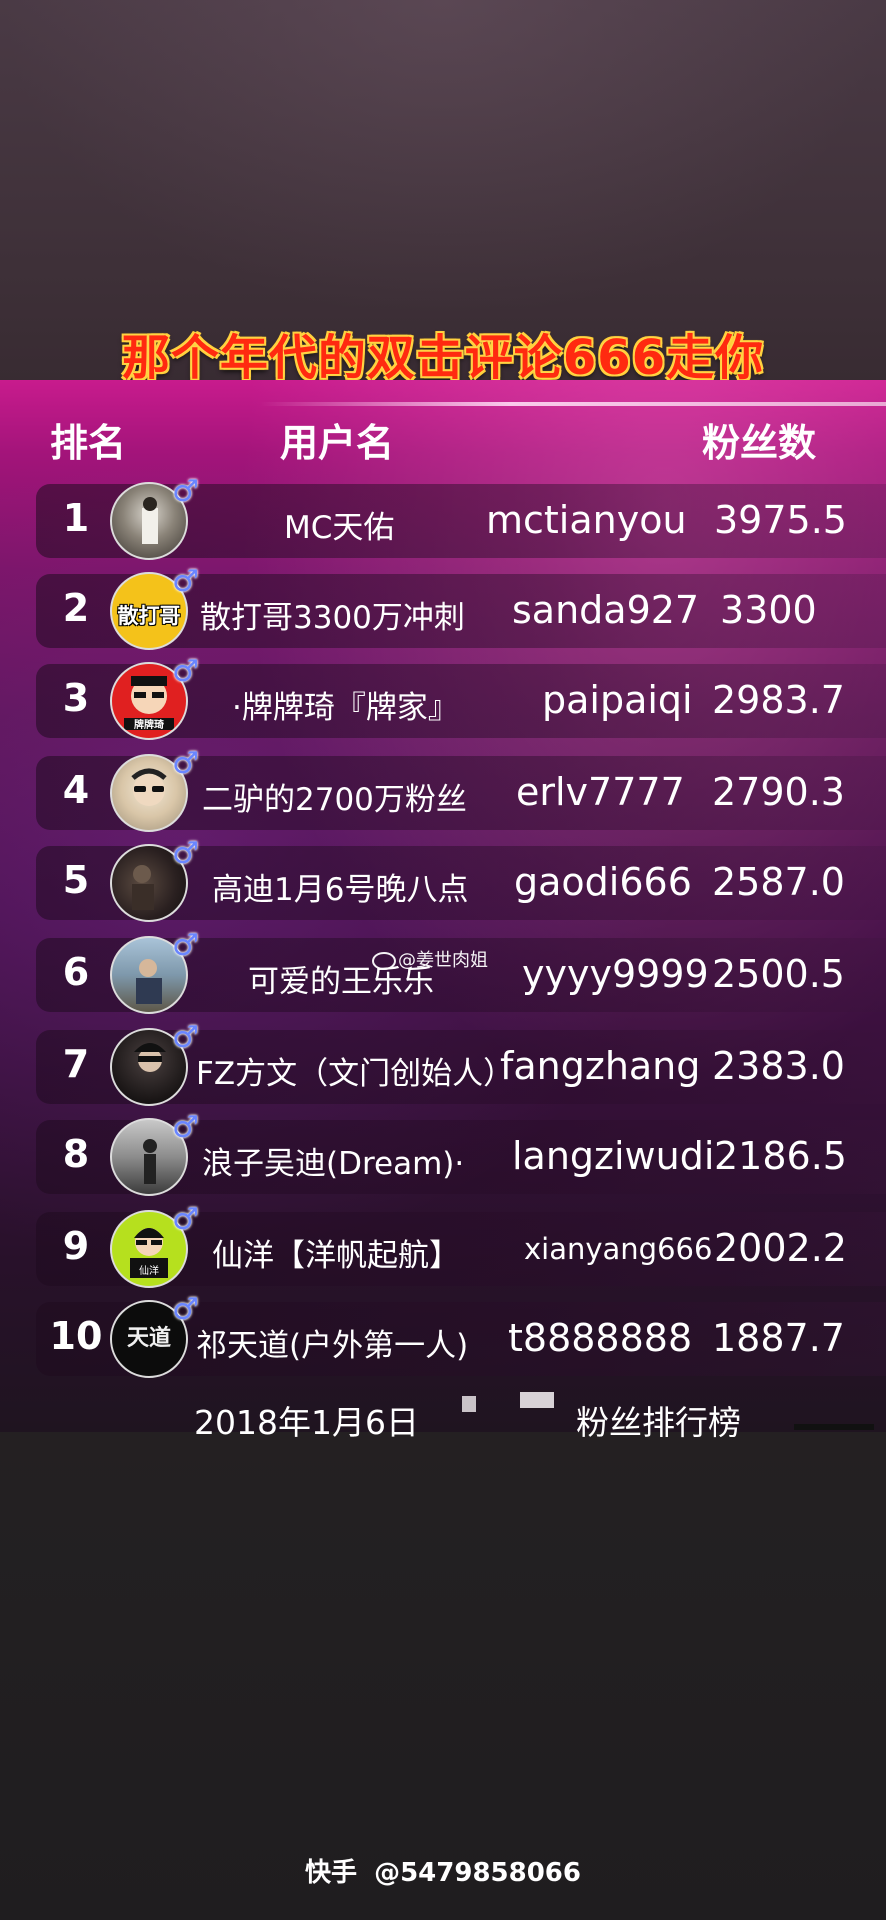 This screenshot has width=886, height=1920. I want to click on user-id: paipaiqi, so click(617, 700).